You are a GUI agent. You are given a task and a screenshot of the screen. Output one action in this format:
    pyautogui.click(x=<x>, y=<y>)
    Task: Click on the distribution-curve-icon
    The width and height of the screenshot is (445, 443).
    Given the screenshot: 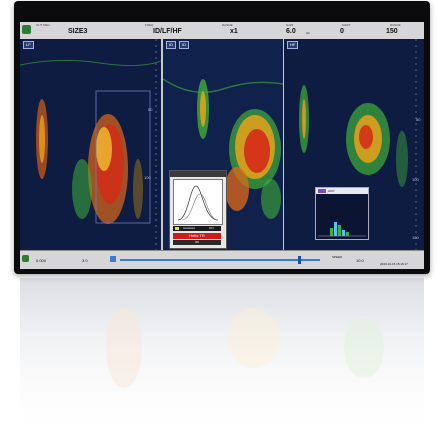 What is the action you would take?
    pyautogui.click(x=198, y=203)
    